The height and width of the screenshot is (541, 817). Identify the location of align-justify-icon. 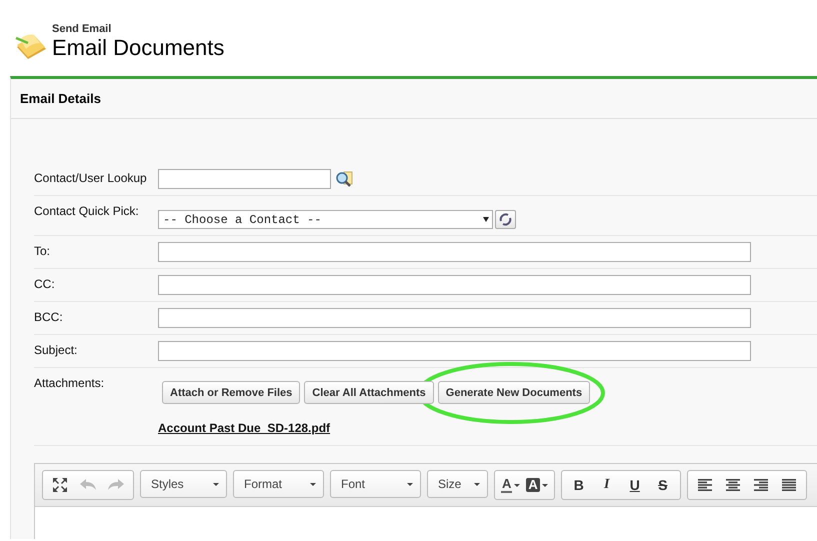
(789, 485).